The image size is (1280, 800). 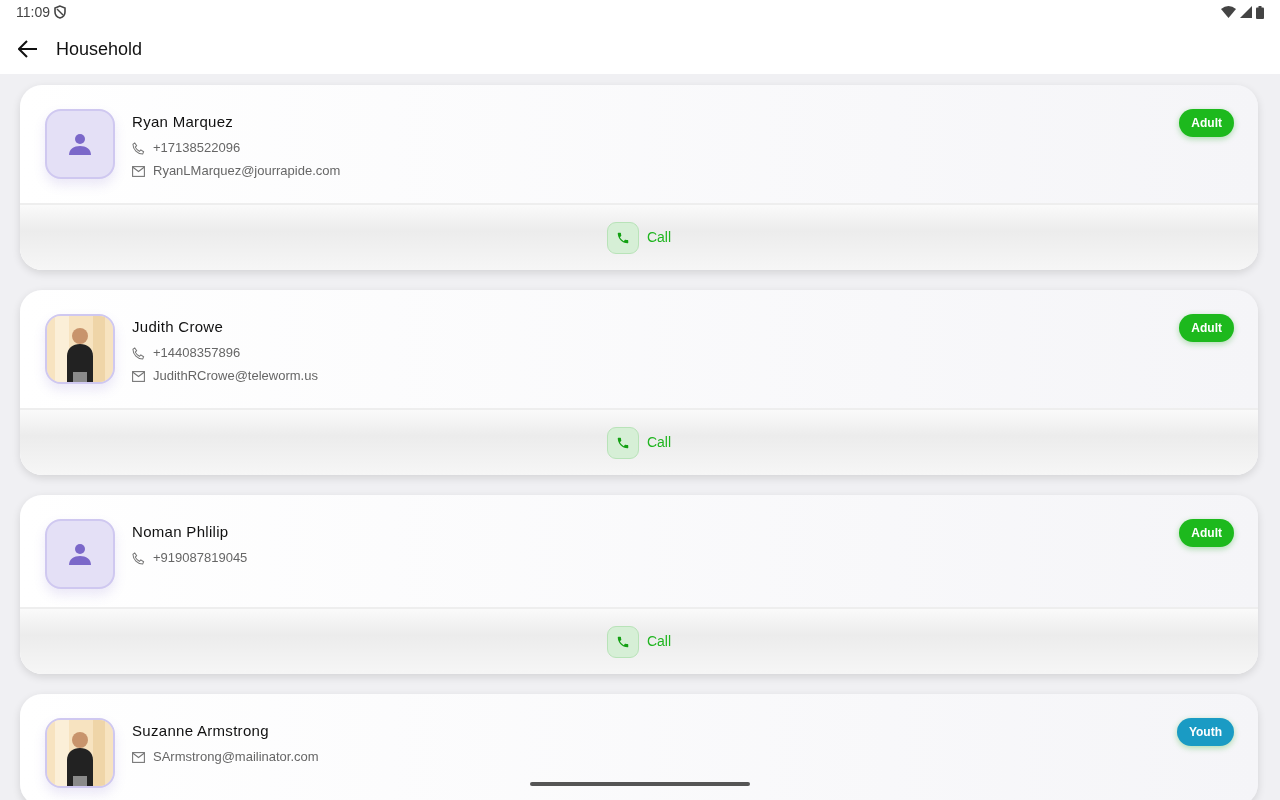 What do you see at coordinates (640, 784) in the screenshot?
I see `gesture-handle` at bounding box center [640, 784].